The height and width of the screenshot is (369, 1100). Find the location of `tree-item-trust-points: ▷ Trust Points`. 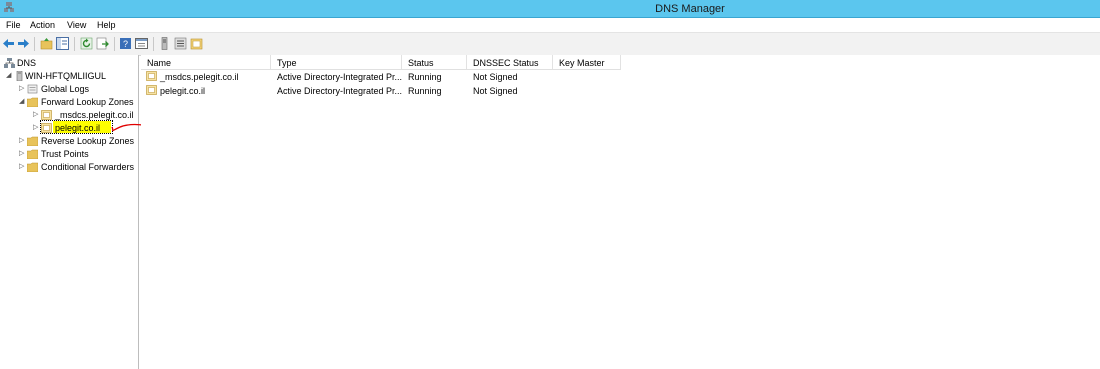

tree-item-trust-points: ▷ Trust Points is located at coordinates (74, 154).